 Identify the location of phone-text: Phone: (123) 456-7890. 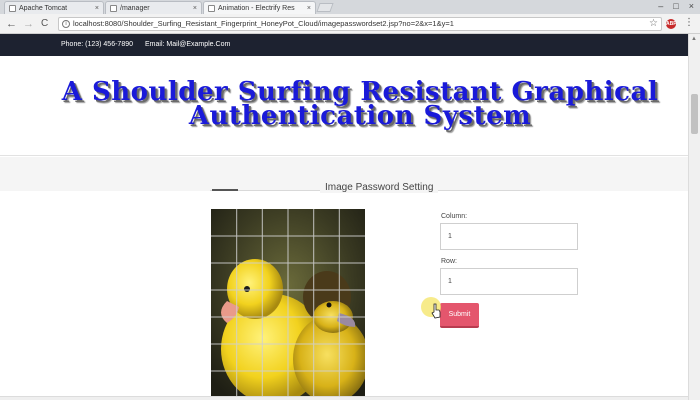
(97, 44).